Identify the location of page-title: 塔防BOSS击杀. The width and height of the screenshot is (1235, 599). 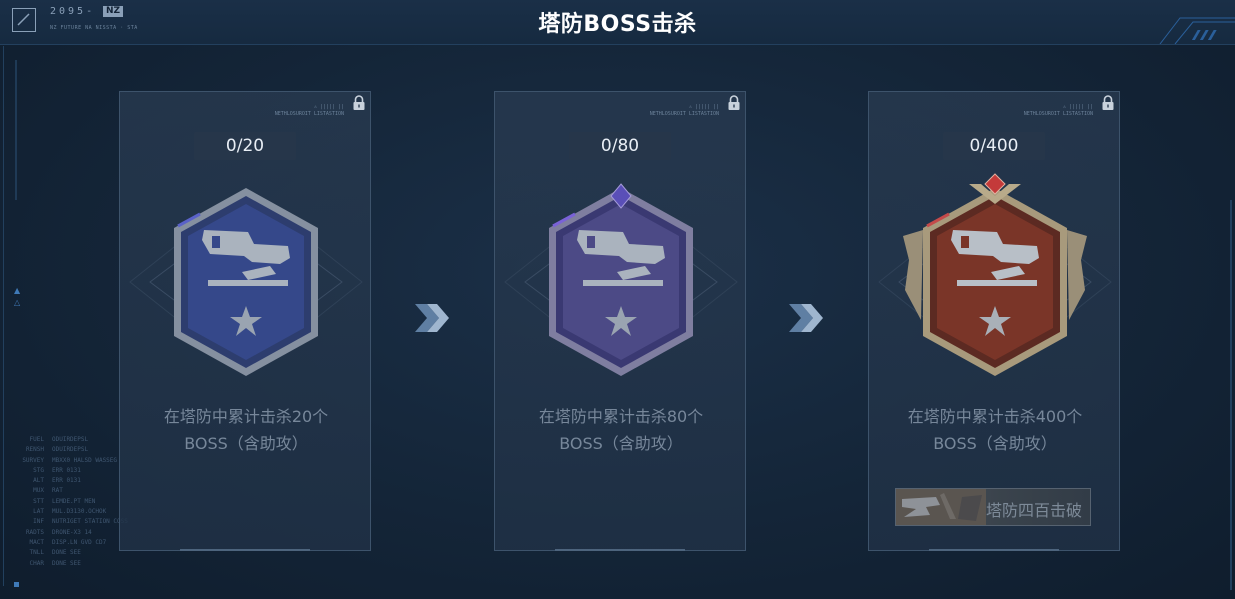
(617, 24).